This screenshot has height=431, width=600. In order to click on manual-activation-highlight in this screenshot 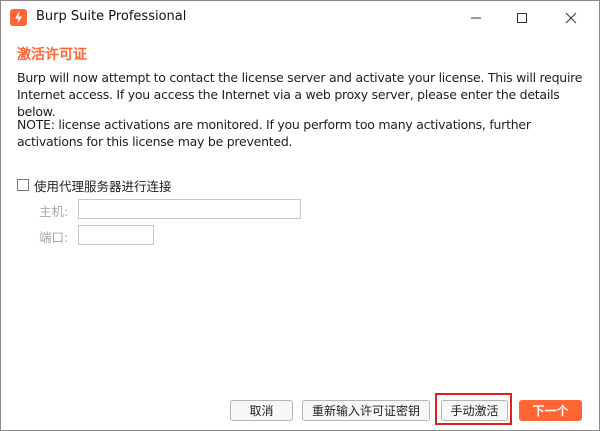, I will do `click(473, 409)`.